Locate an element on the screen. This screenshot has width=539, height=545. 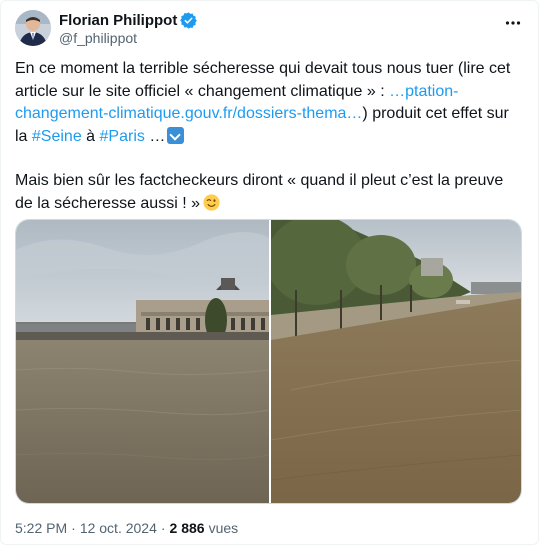
tweet-time: 5:22 PM is located at coordinates (41, 528).